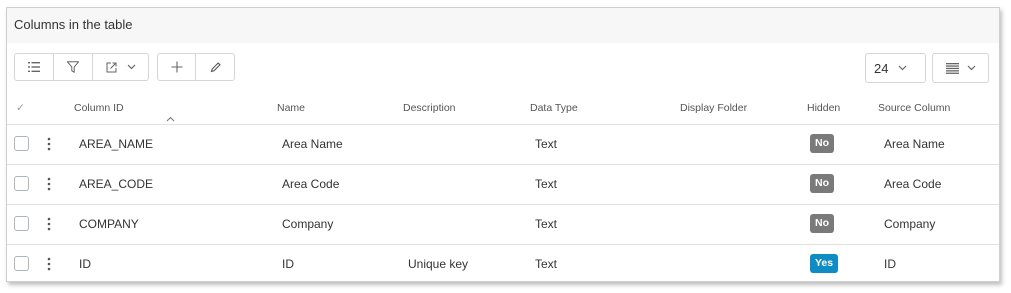 The image size is (1011, 293). What do you see at coordinates (20, 108) in the screenshot?
I see `select-all-checkmark: ✓` at bounding box center [20, 108].